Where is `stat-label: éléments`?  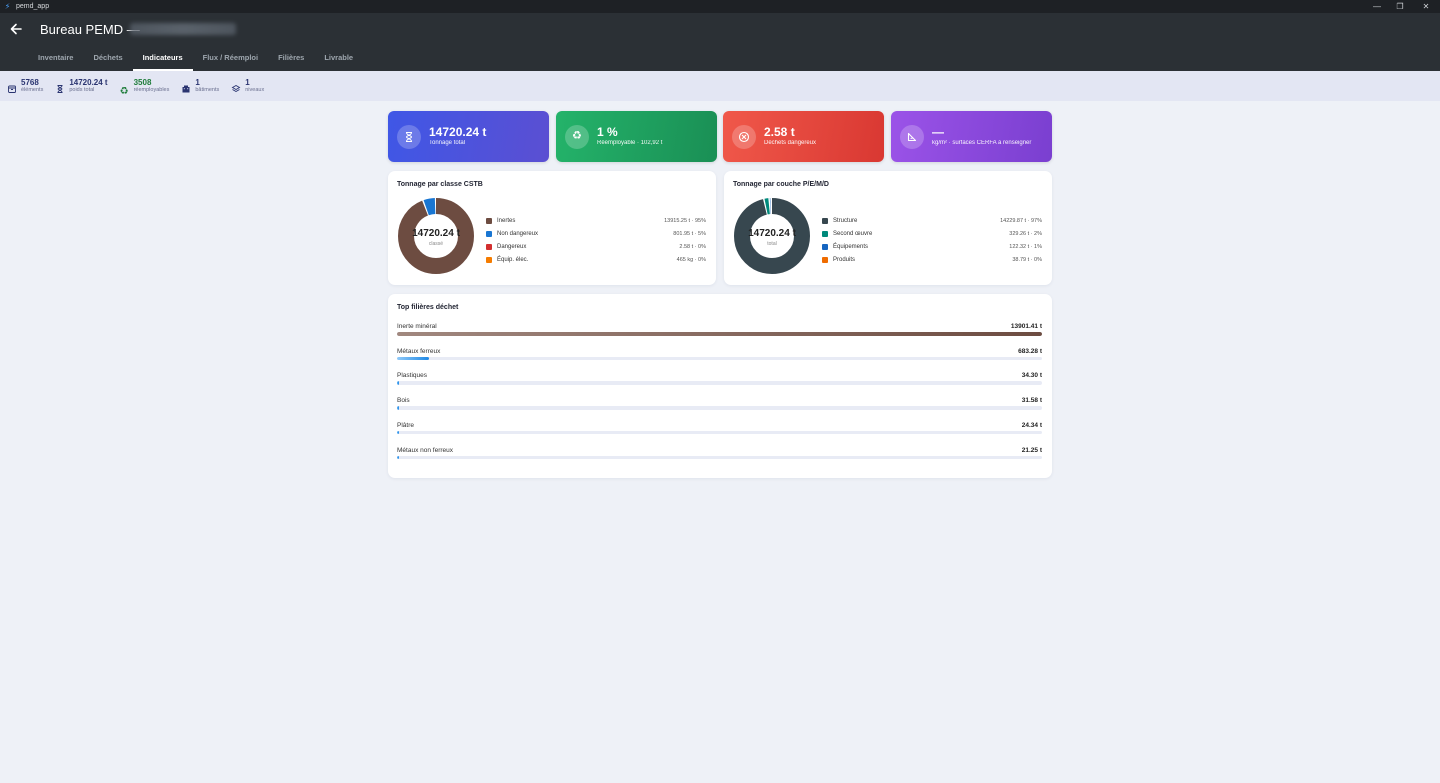 stat-label: éléments is located at coordinates (32, 89).